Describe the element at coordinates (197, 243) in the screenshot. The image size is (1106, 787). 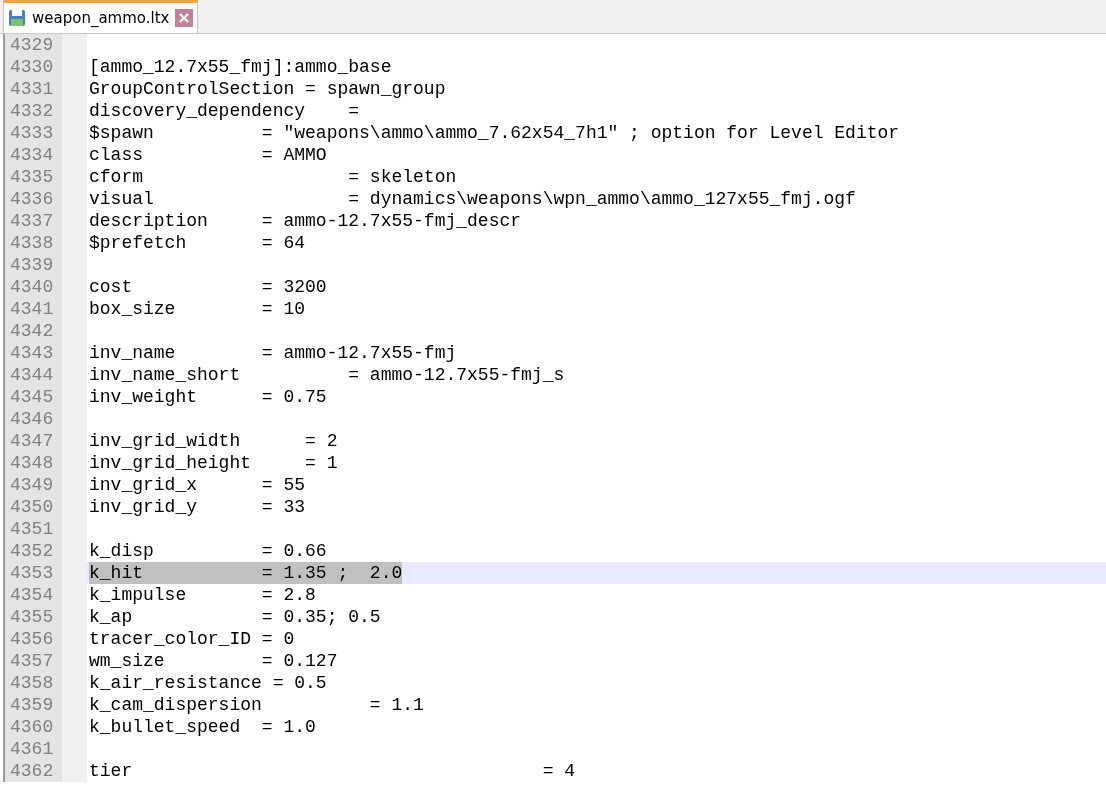
I see `code-line: $prefetch = 64` at that location.